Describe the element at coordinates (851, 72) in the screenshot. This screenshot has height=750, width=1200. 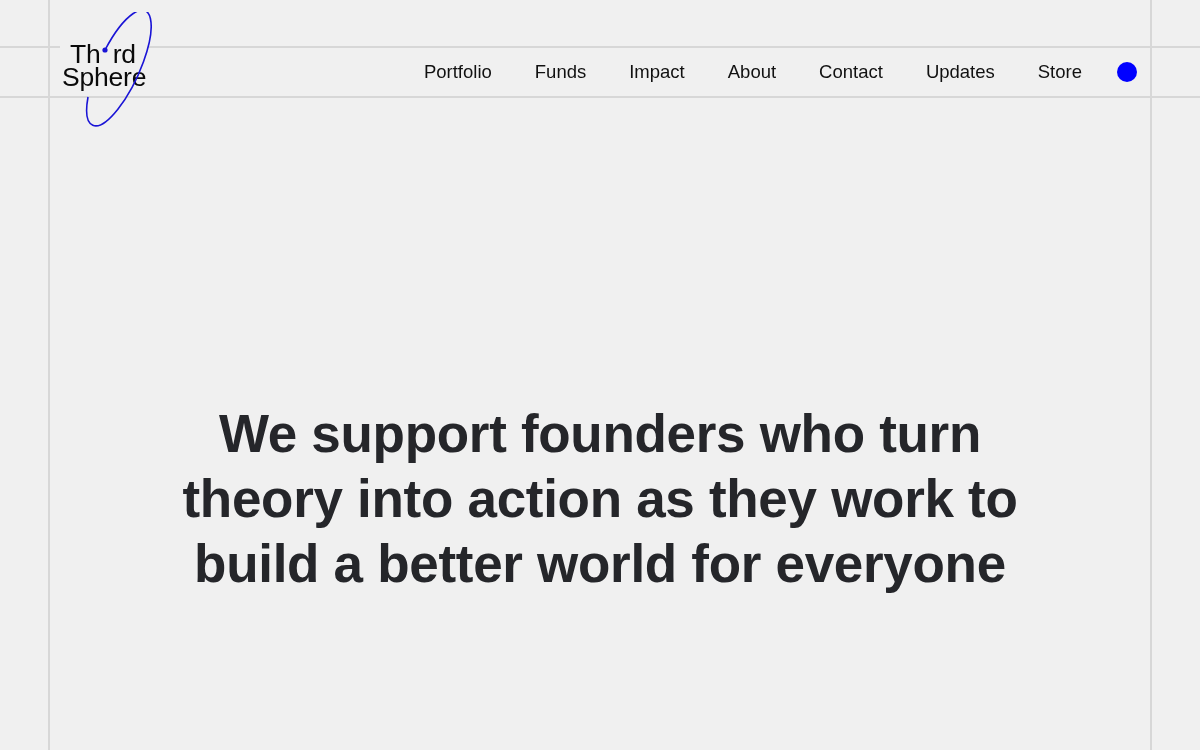
I see `nav-link: Contact` at that location.